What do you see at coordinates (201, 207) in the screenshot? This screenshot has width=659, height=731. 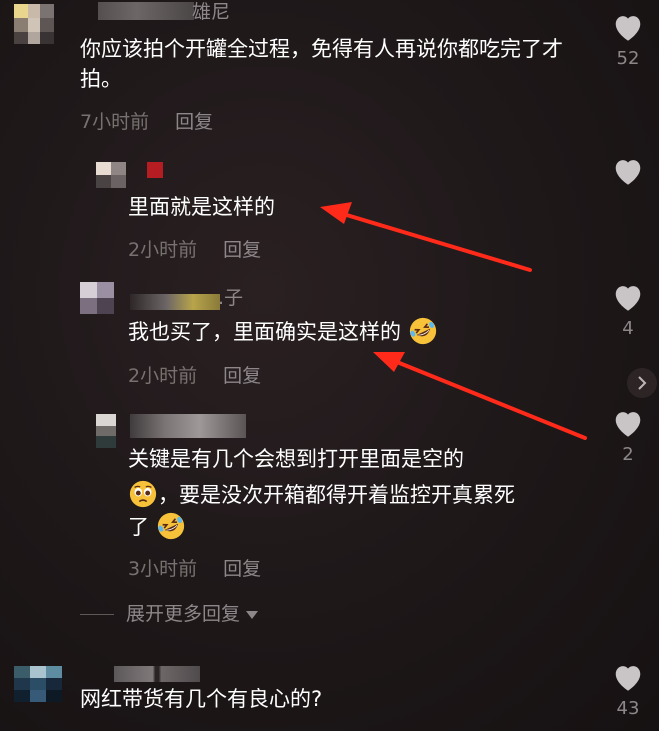 I see `reply-text-content: 里面就是这样的` at bounding box center [201, 207].